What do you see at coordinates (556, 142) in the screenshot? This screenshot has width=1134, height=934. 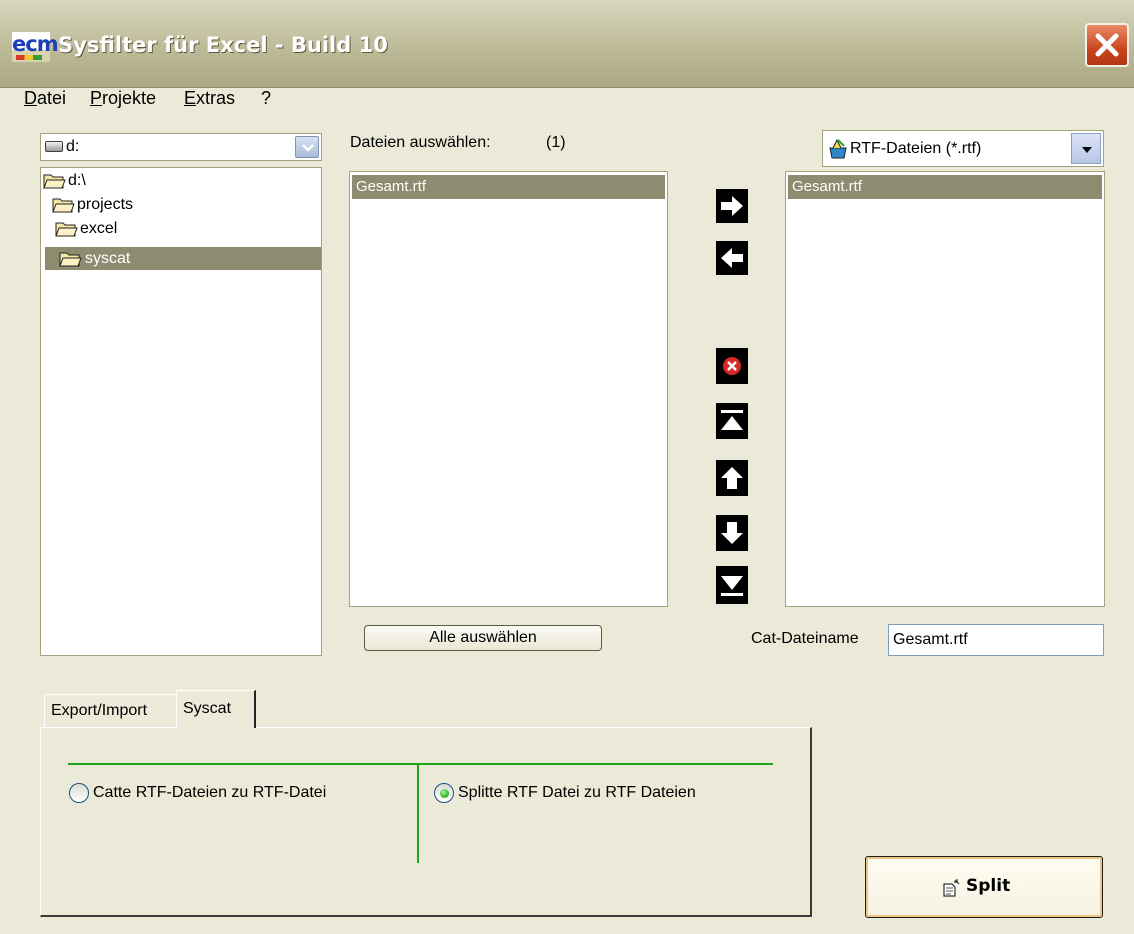 I see `files-count: (1)` at bounding box center [556, 142].